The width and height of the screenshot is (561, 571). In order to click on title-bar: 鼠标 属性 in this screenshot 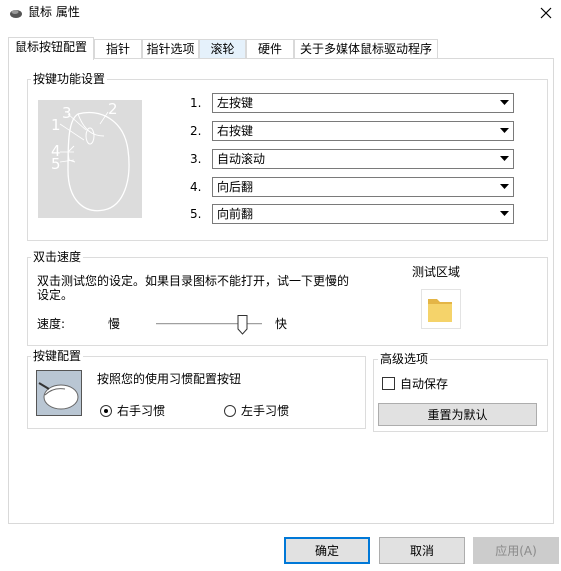, I will do `click(280, 14)`.